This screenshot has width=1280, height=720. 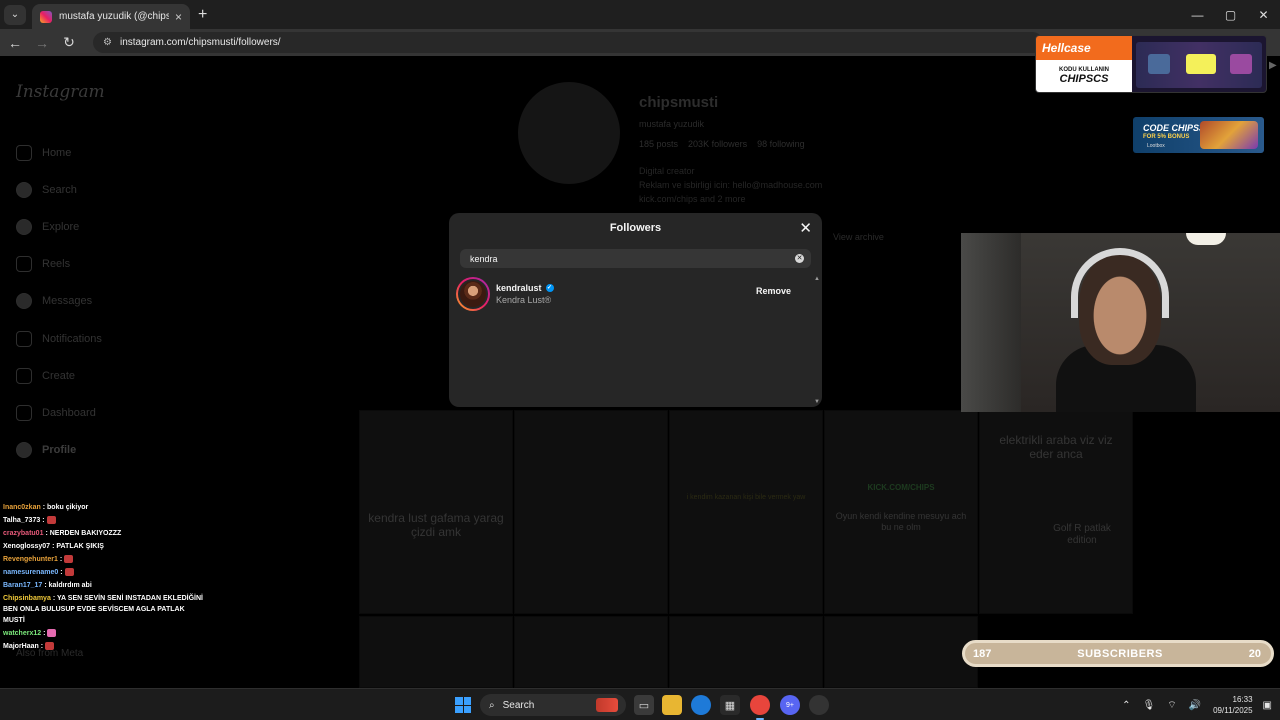 What do you see at coordinates (644, 705) in the screenshot?
I see `task-view-icon: ▭` at bounding box center [644, 705].